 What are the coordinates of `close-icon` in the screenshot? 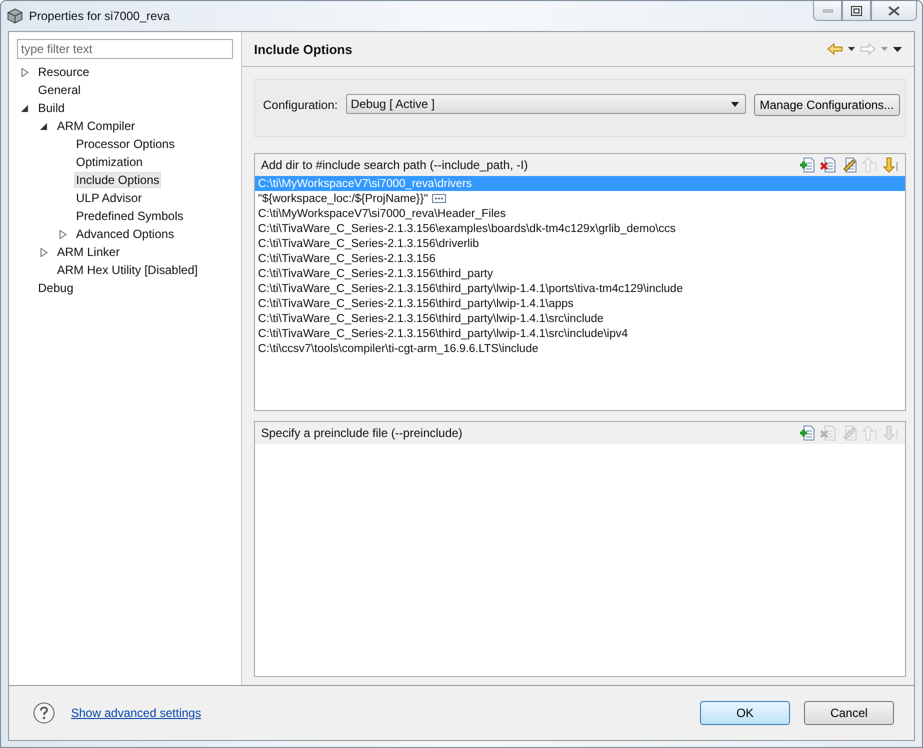 It's located at (894, 11).